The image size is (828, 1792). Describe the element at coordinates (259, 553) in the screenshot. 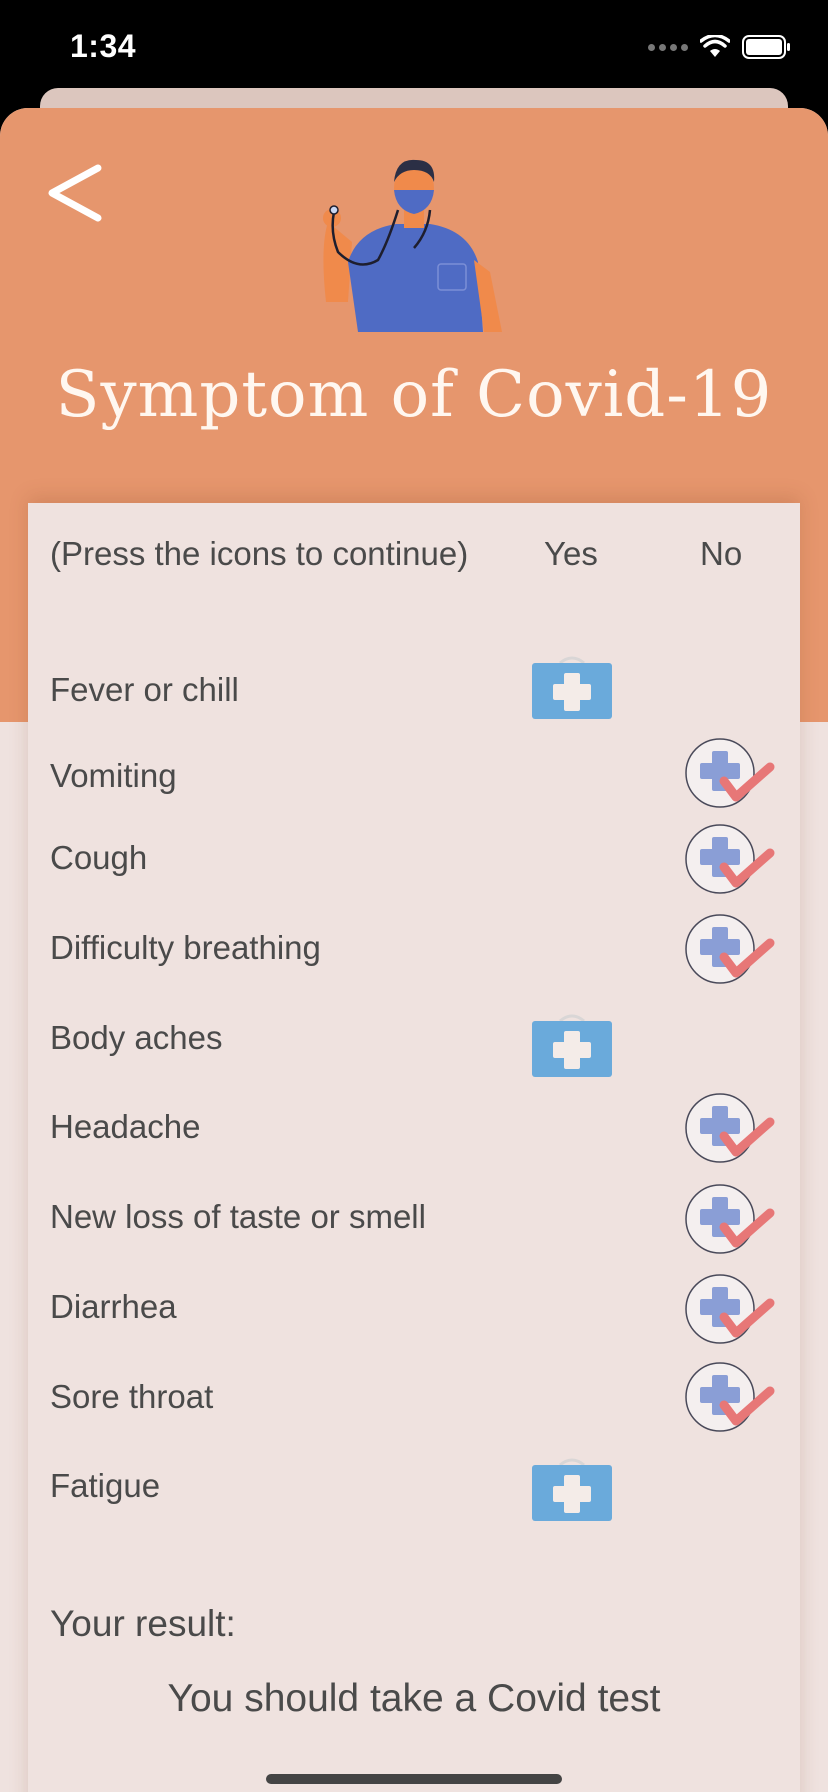

I see `instruction-text: (Press the icons to continue)` at that location.